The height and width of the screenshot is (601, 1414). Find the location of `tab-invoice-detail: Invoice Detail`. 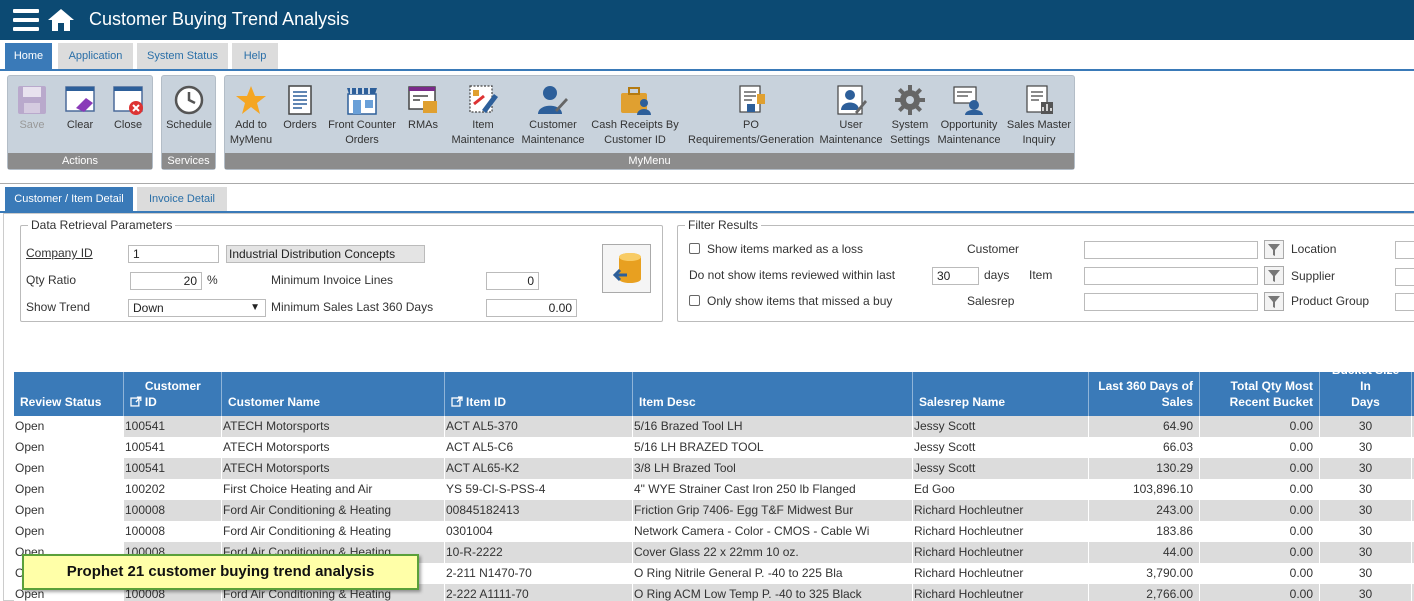

tab-invoice-detail: Invoice Detail is located at coordinates (182, 199).